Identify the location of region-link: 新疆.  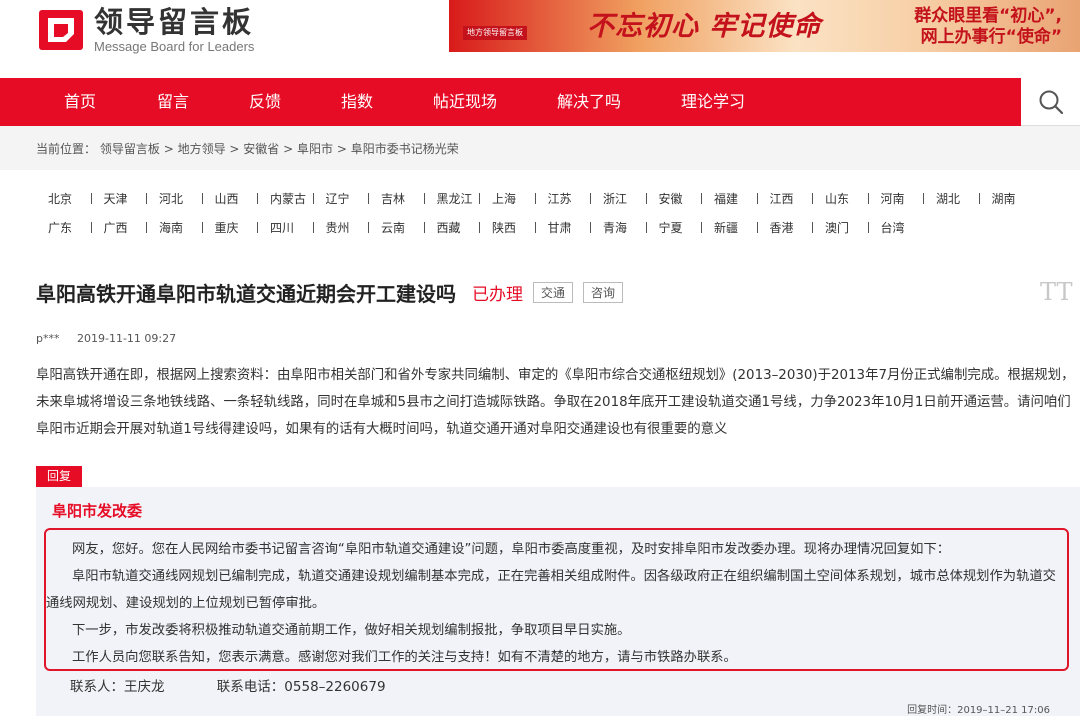
(730, 227).